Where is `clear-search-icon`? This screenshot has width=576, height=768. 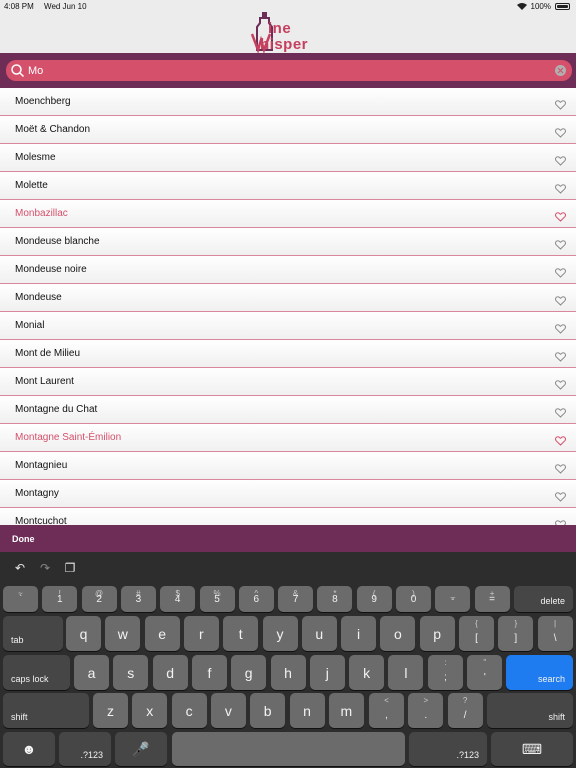 clear-search-icon is located at coordinates (560, 70).